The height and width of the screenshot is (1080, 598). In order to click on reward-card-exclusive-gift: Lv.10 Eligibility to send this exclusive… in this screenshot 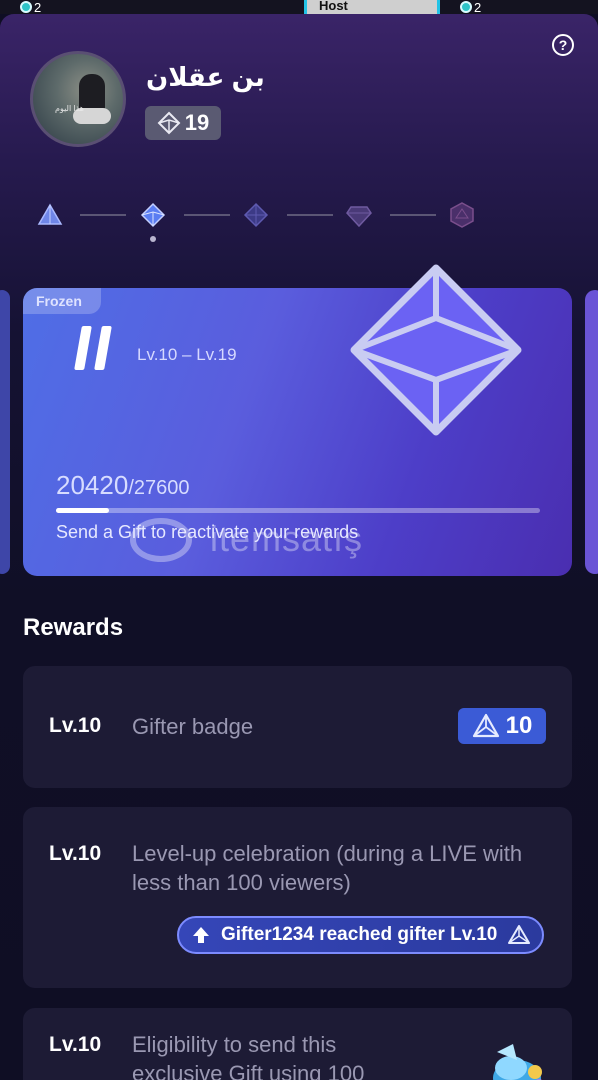, I will do `click(297, 1044)`.